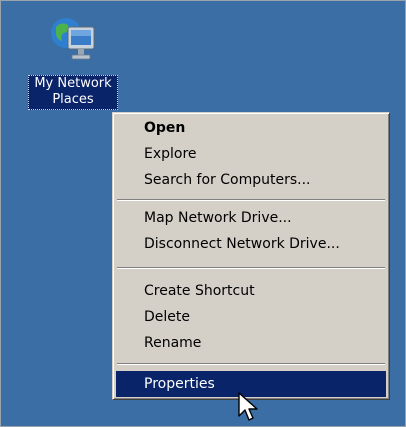  Describe the element at coordinates (251, 343) in the screenshot. I see `menu-item-rename: Rename` at that location.